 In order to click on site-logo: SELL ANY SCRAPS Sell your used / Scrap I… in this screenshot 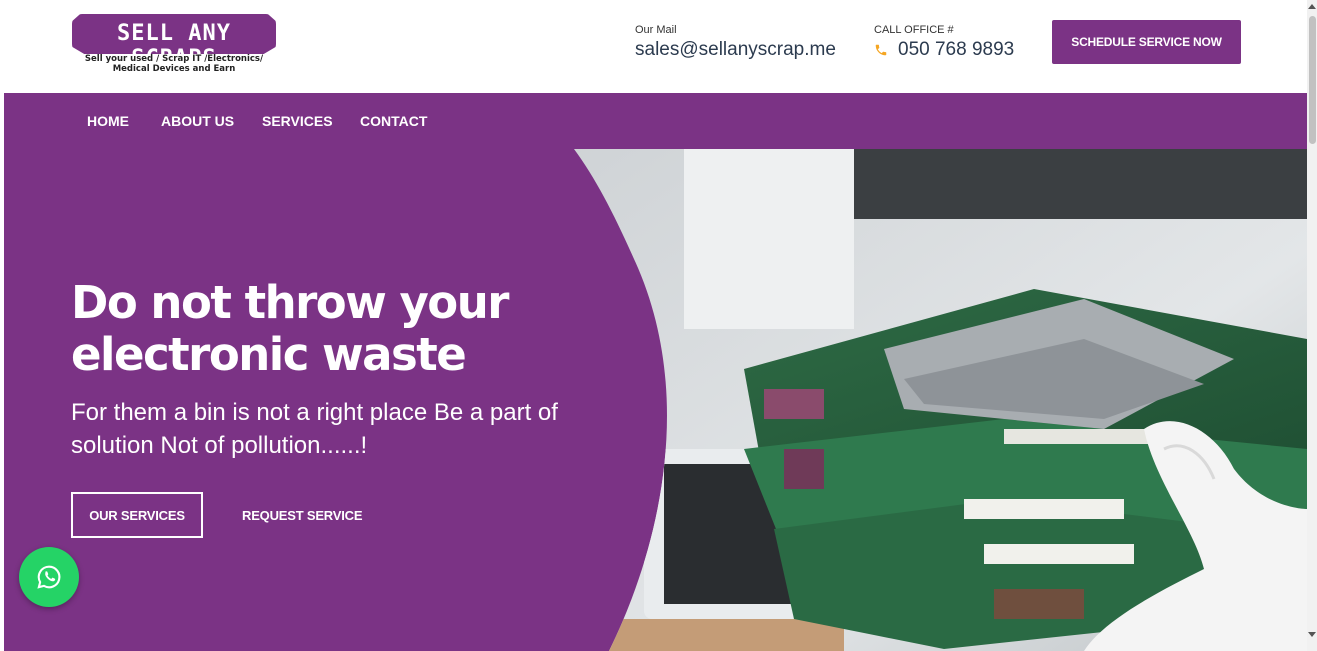, I will do `click(174, 44)`.